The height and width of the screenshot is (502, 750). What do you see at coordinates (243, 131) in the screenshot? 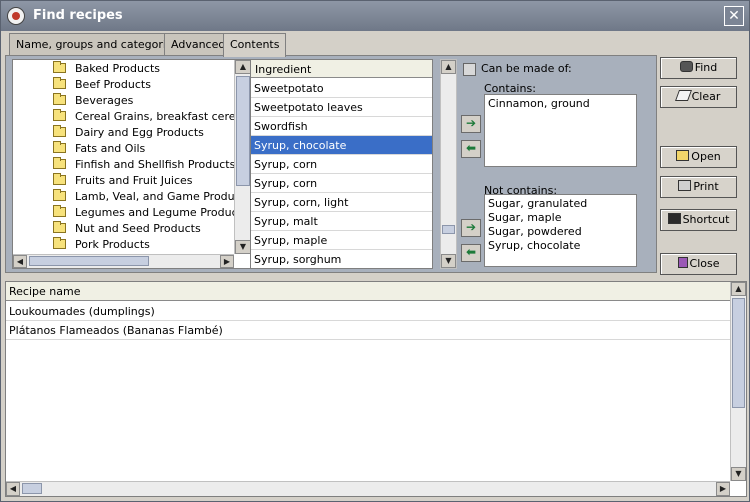
I see `tree-scroll-thumb` at bounding box center [243, 131].